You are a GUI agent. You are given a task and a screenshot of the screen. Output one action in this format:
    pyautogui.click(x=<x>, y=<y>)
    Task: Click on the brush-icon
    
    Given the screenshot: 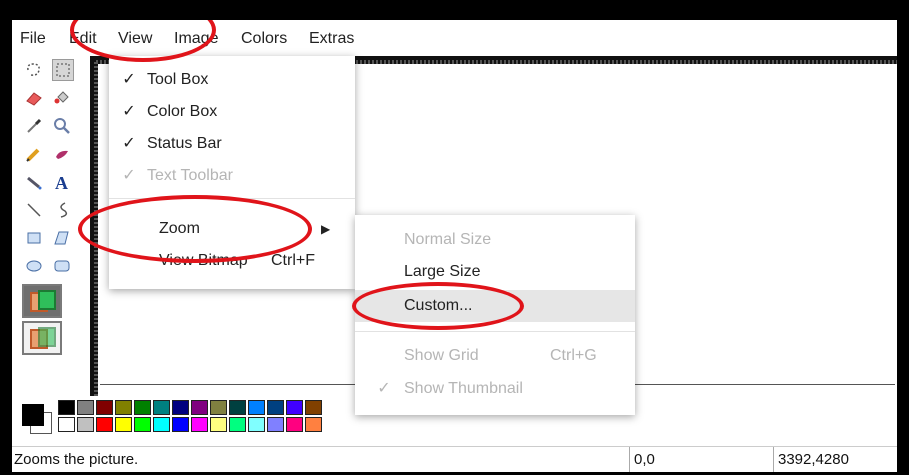 What is the action you would take?
    pyautogui.click(x=62, y=154)
    